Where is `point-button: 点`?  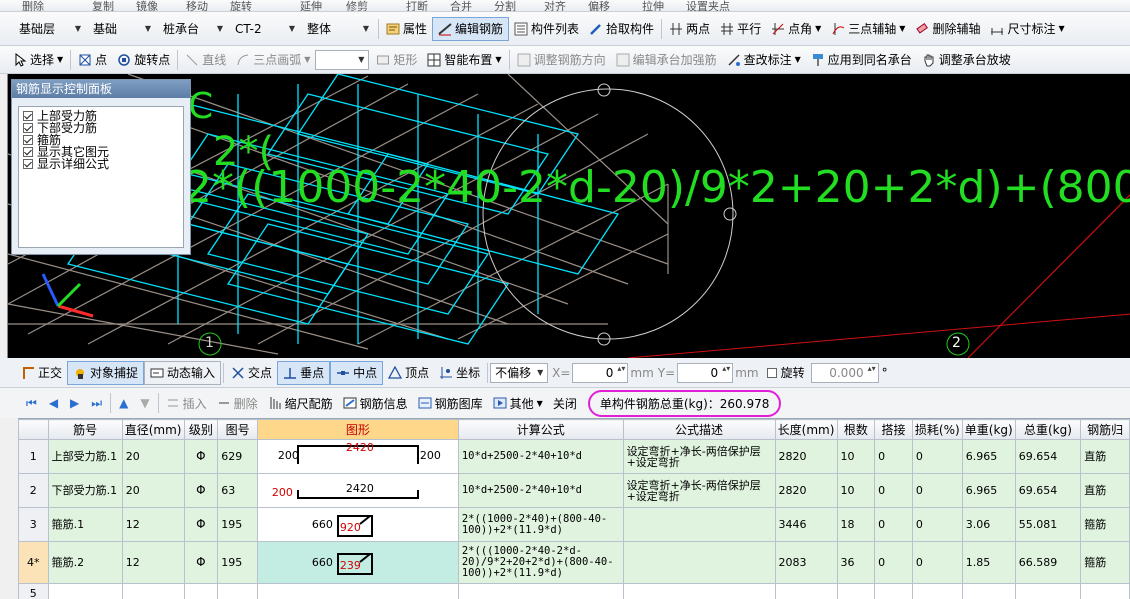 point-button: 点 is located at coordinates (92, 60).